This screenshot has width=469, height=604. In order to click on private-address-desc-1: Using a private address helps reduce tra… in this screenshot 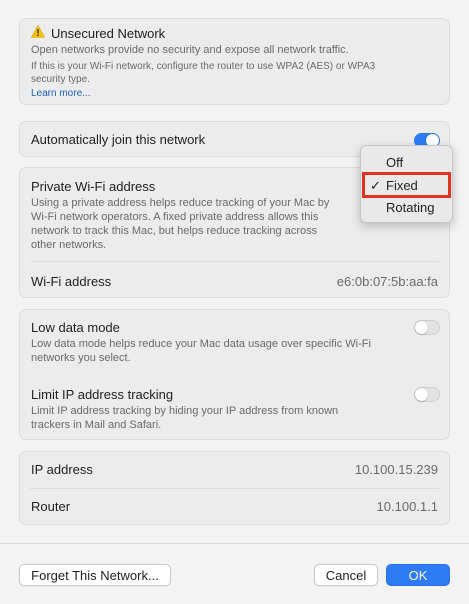, I will do `click(180, 203)`.